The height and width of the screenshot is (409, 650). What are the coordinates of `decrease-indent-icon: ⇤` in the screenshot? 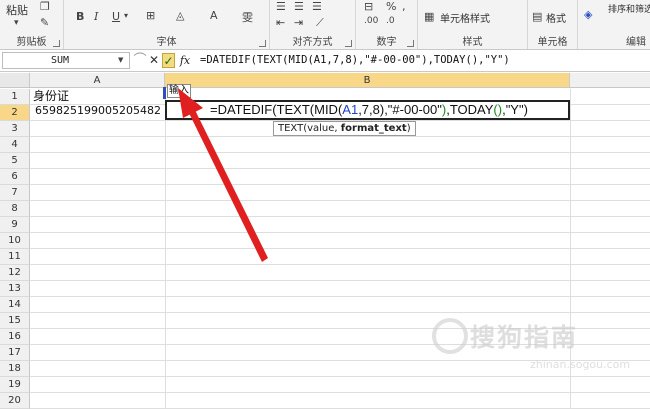 It's located at (280, 22).